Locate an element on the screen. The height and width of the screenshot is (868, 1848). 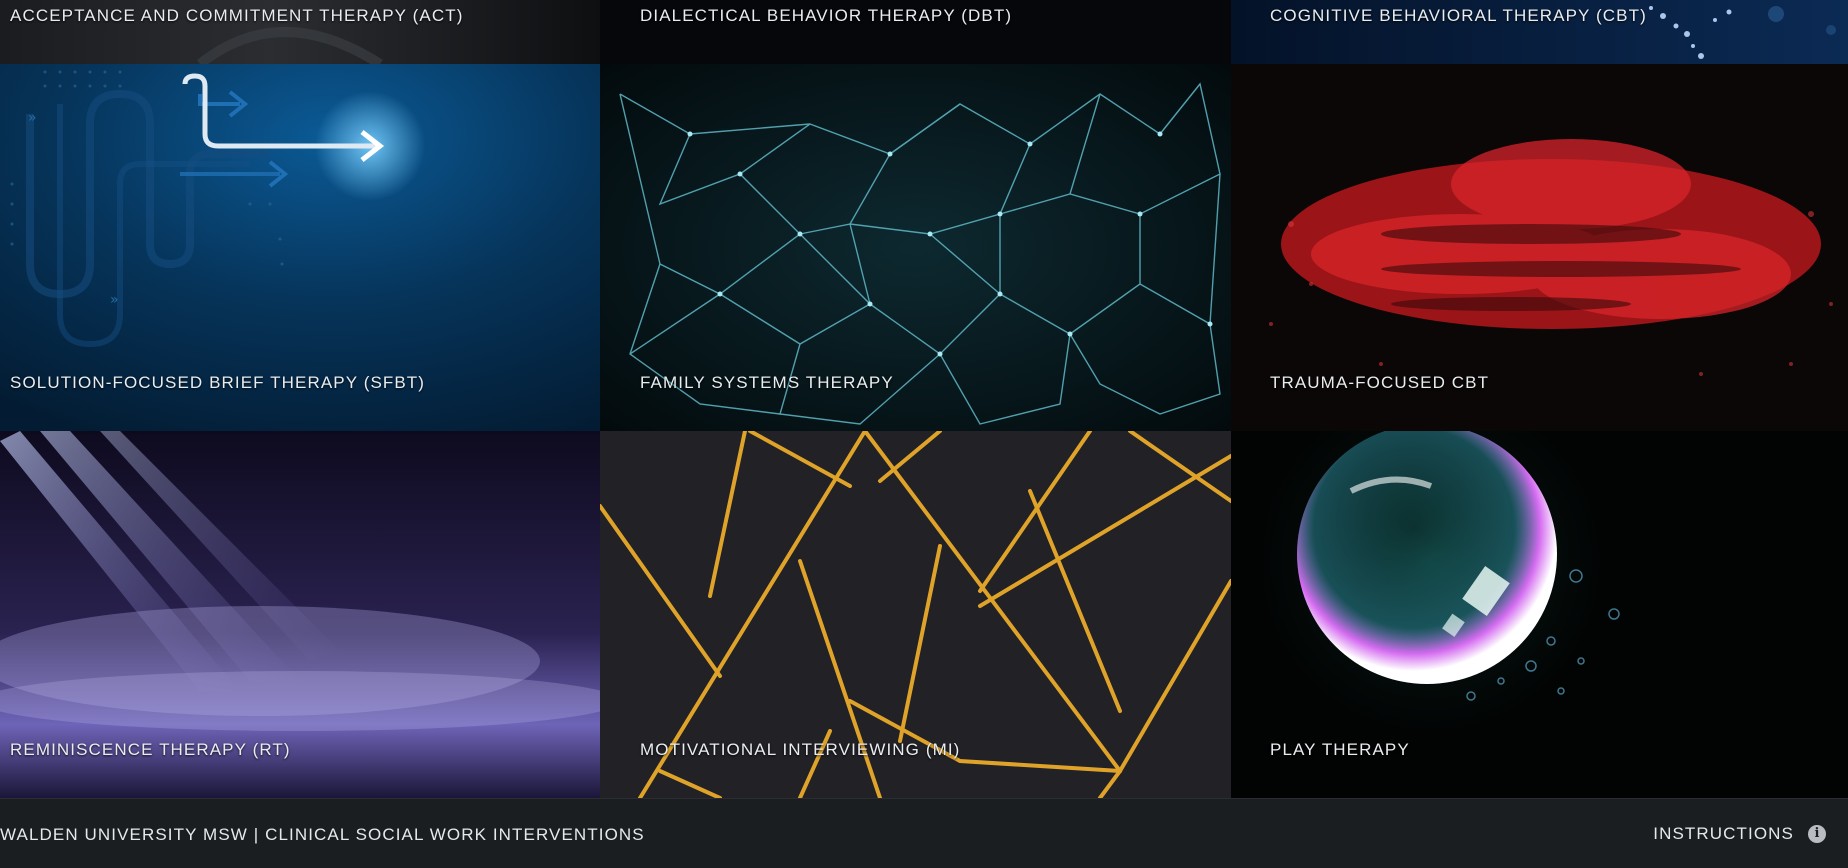
tile-play-therapy: PLAY THERAPY is located at coordinates (1539, 614).